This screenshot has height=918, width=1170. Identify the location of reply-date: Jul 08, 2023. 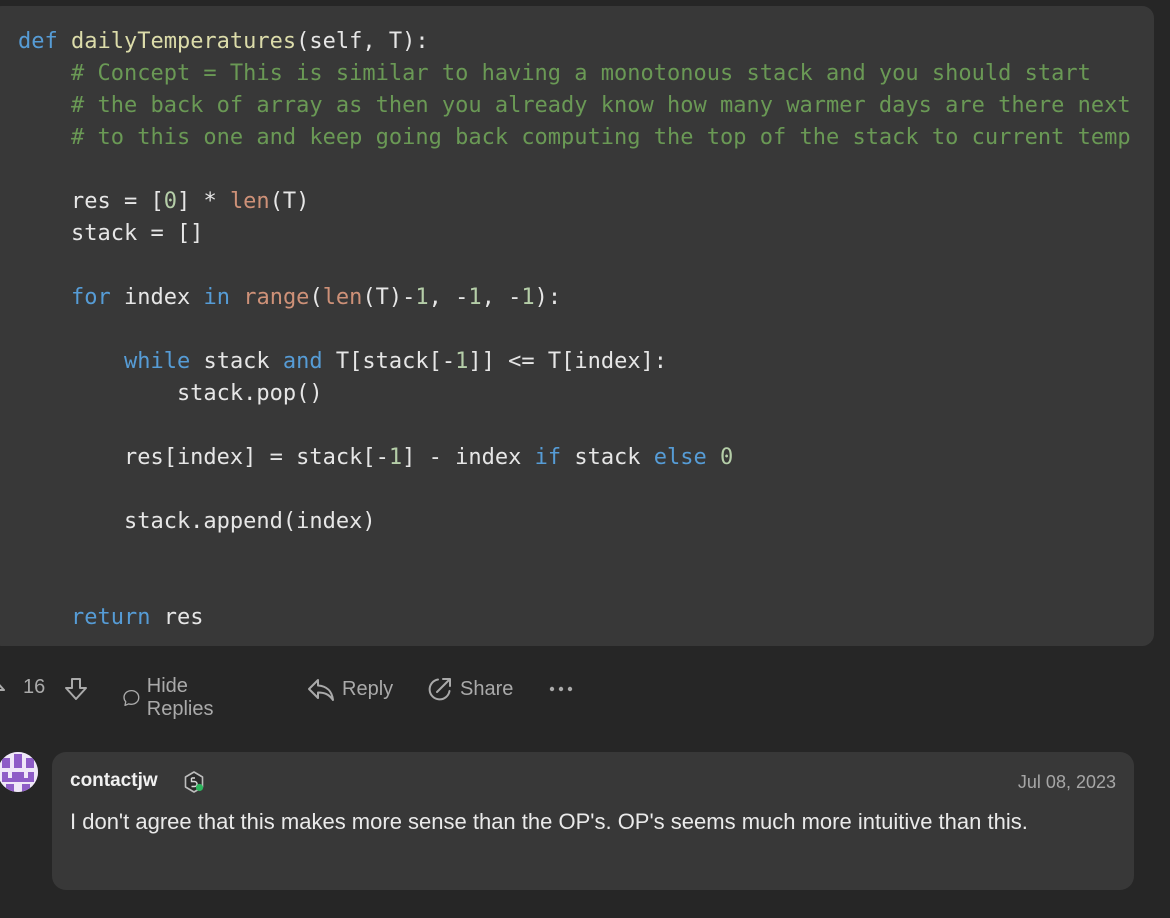
(1066, 782).